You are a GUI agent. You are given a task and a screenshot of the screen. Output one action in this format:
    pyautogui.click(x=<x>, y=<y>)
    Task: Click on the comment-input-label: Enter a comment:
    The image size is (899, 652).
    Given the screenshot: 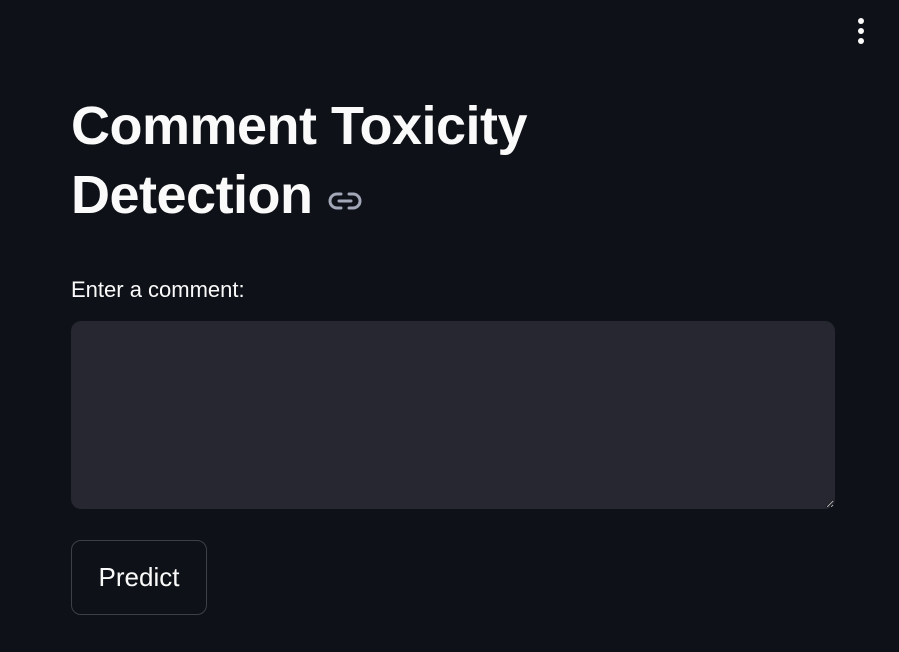 What is the action you would take?
    pyautogui.click(x=158, y=290)
    